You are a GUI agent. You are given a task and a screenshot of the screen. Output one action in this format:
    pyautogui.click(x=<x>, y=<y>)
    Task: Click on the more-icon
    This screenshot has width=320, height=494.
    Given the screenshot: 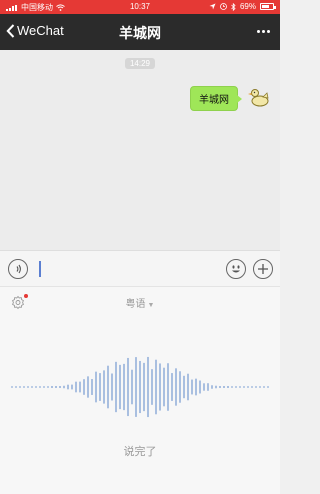 What is the action you would take?
    pyautogui.click(x=258, y=31)
    